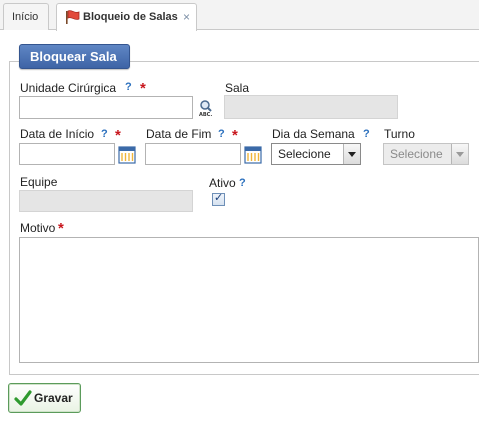  What do you see at coordinates (39, 182) in the screenshot?
I see `equipe-label: Equipe` at bounding box center [39, 182].